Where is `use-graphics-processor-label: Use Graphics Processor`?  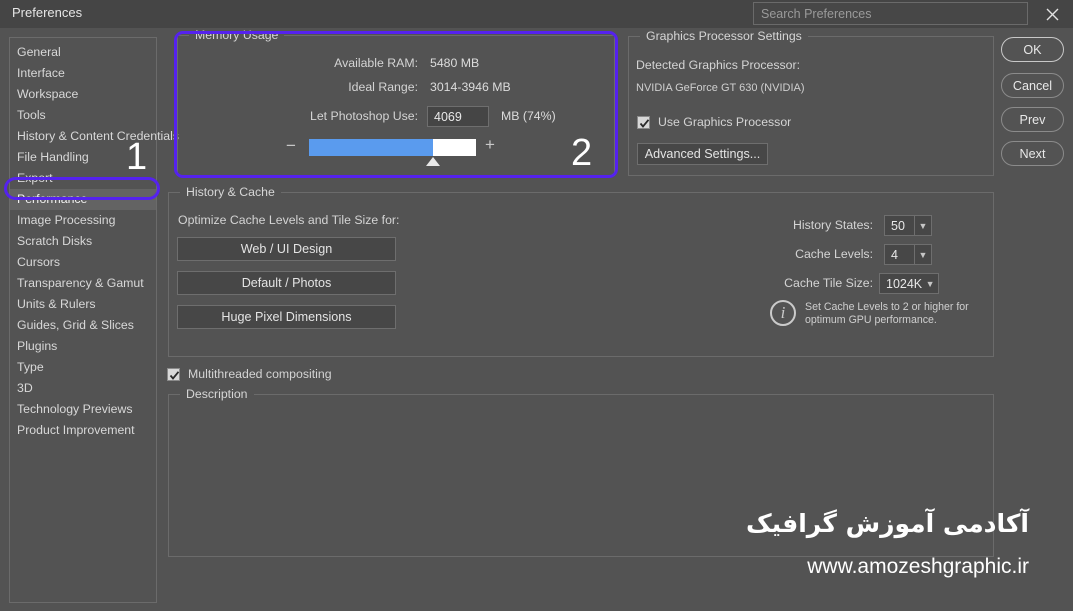
use-graphics-processor-label: Use Graphics Processor is located at coordinates (725, 122).